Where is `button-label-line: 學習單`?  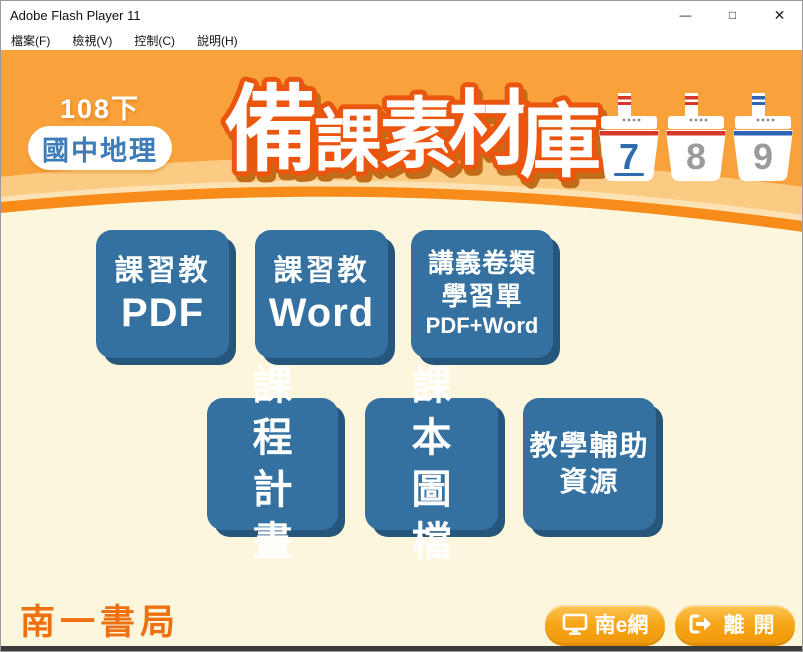 button-label-line: 學習單 is located at coordinates (482, 295).